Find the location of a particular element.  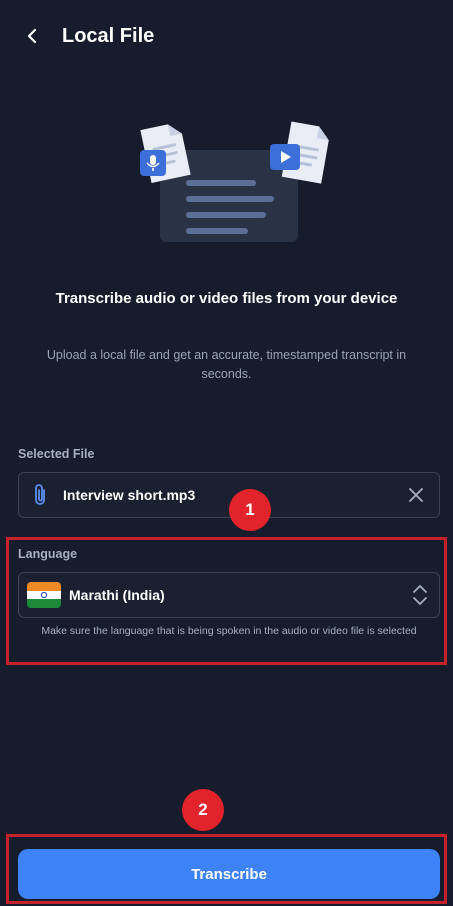

language-label: Language is located at coordinates (48, 554).